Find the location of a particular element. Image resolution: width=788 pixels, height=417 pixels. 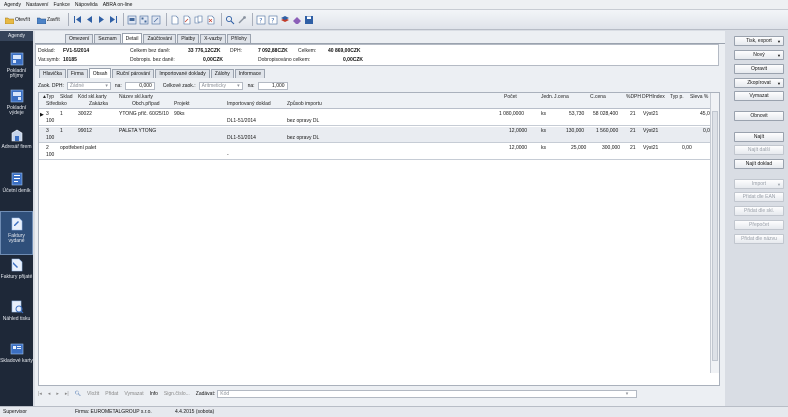

subtab-hlavicka: Hlavička is located at coordinates (52, 73).